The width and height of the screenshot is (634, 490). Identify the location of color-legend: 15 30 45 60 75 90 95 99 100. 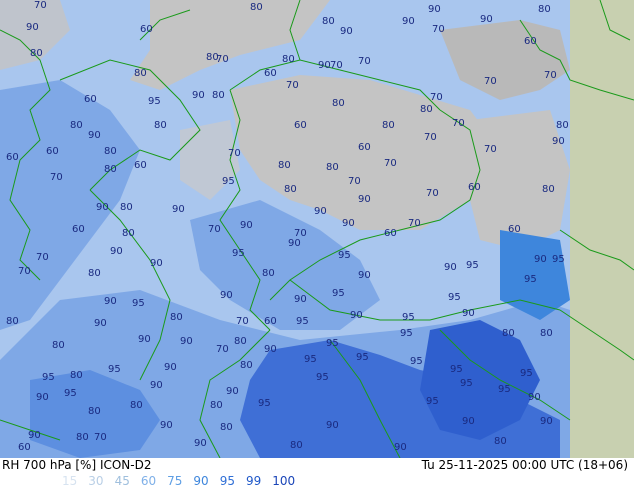
(184, 482).